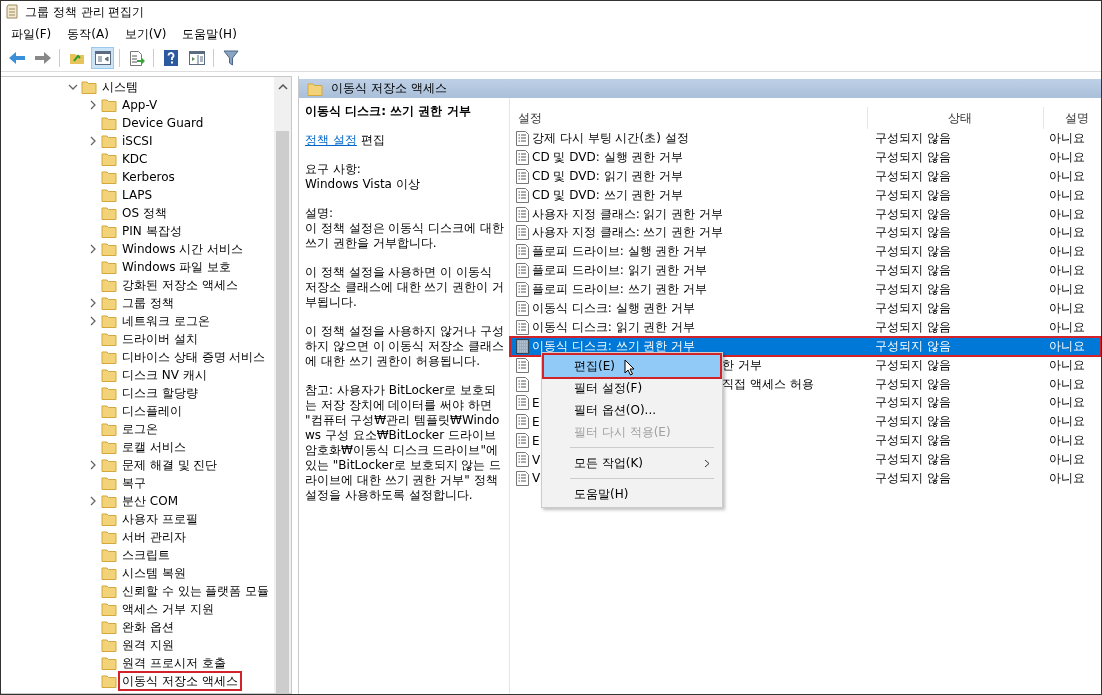  I want to click on export-list-icon, so click(136, 58).